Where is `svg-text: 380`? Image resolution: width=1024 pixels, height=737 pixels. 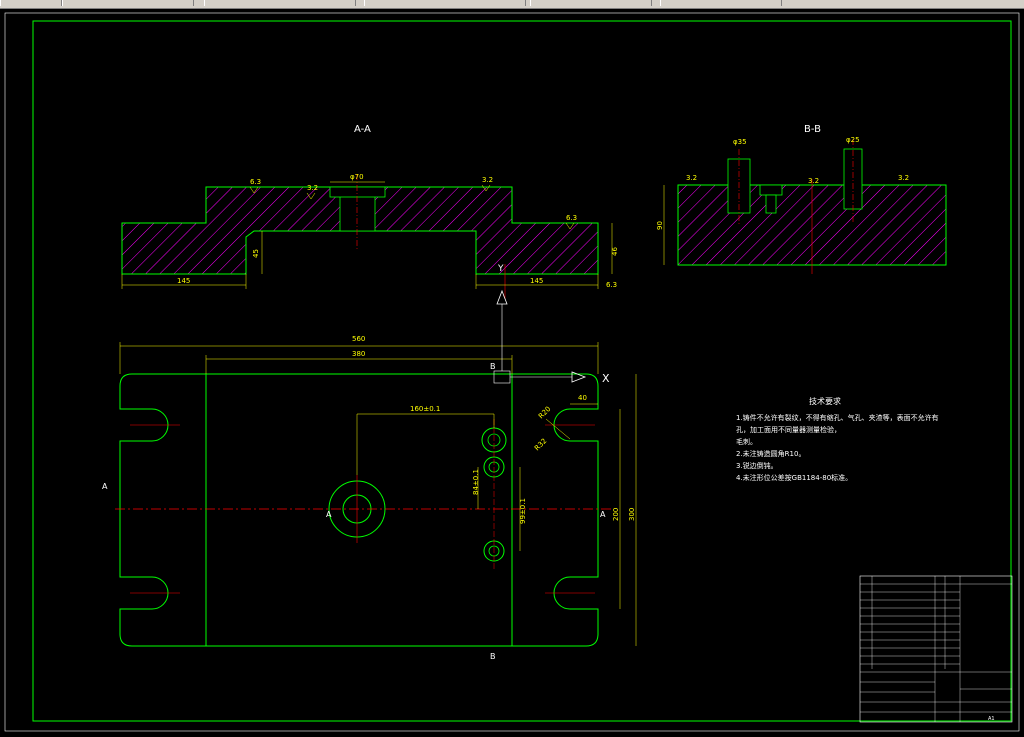 svg-text: 380 is located at coordinates (358, 354).